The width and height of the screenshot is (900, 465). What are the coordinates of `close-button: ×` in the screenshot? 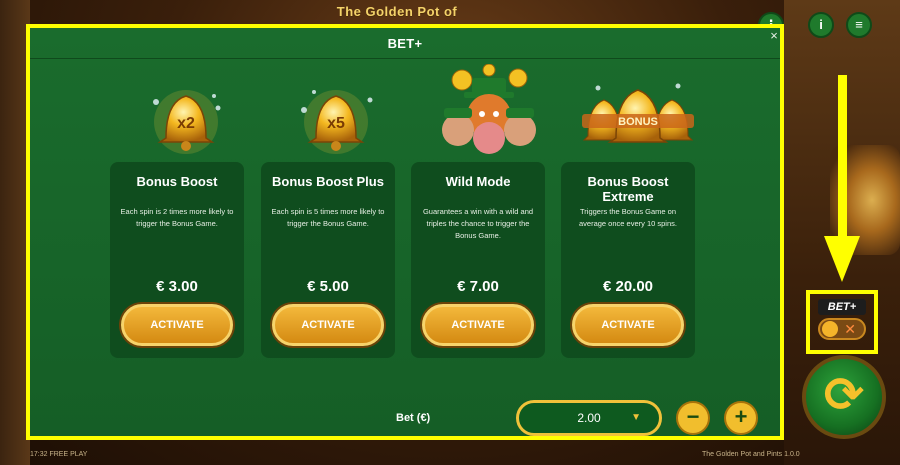 It's located at (774, 36).